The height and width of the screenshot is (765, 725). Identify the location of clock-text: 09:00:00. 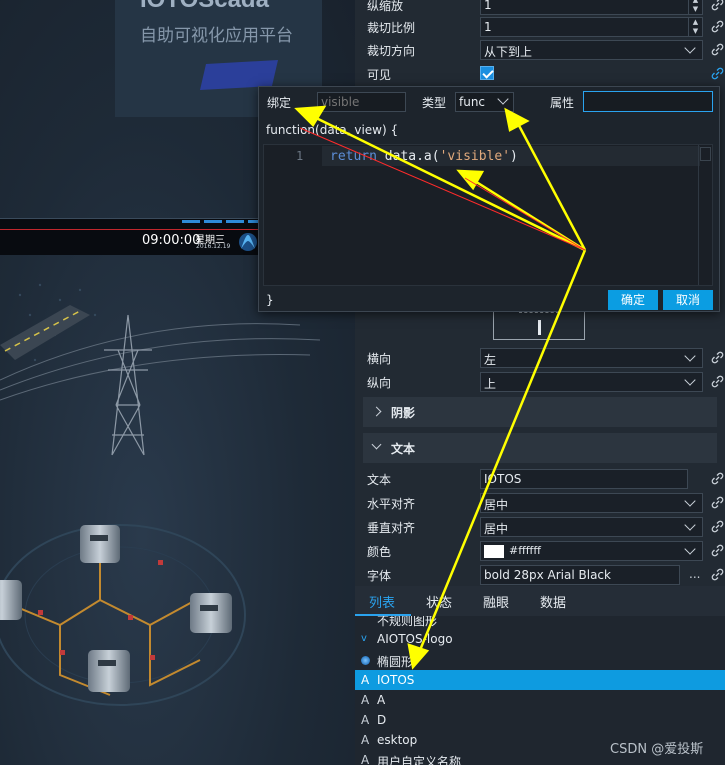
(171, 240).